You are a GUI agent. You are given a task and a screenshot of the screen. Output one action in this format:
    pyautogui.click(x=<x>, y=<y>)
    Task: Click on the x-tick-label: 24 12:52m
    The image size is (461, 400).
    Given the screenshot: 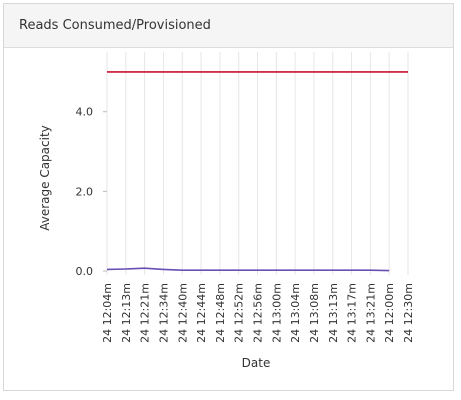 What is the action you would take?
    pyautogui.click(x=239, y=313)
    